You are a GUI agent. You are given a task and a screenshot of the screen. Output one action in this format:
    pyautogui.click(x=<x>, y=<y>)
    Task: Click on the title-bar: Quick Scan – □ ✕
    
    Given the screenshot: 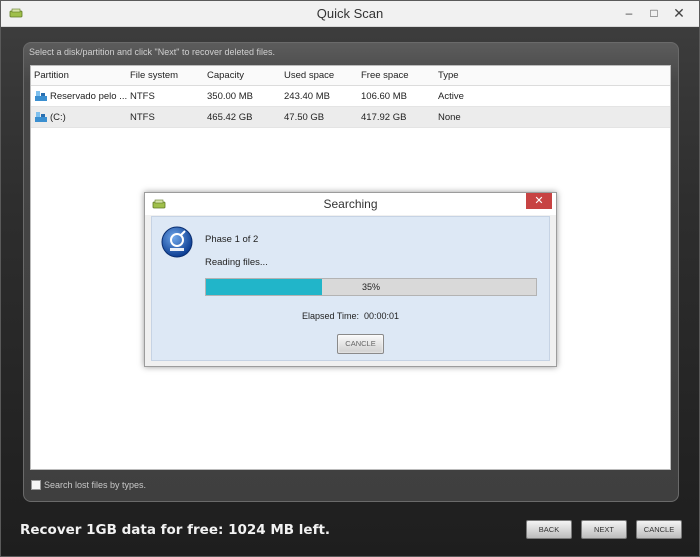 What is the action you would take?
    pyautogui.click(x=350, y=14)
    